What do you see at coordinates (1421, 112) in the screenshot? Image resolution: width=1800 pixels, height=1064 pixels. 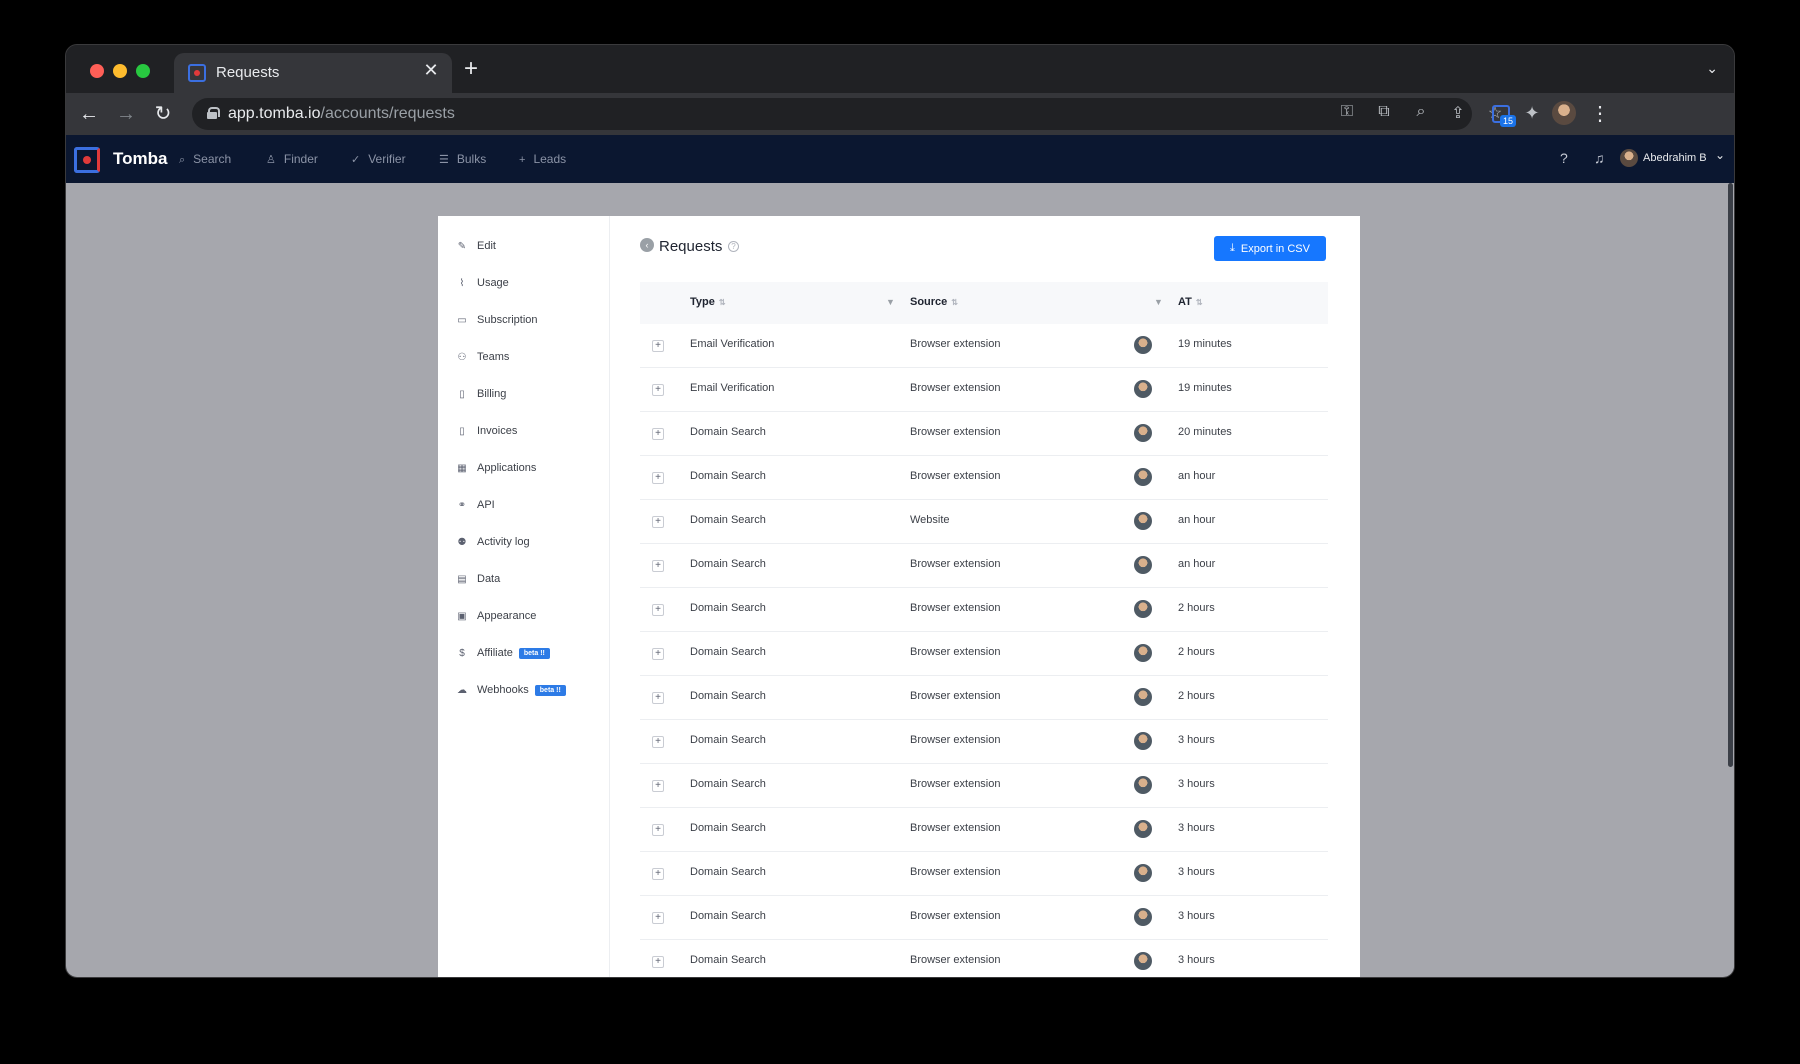 I see `zoom-icon: ⌕` at bounding box center [1421, 112].